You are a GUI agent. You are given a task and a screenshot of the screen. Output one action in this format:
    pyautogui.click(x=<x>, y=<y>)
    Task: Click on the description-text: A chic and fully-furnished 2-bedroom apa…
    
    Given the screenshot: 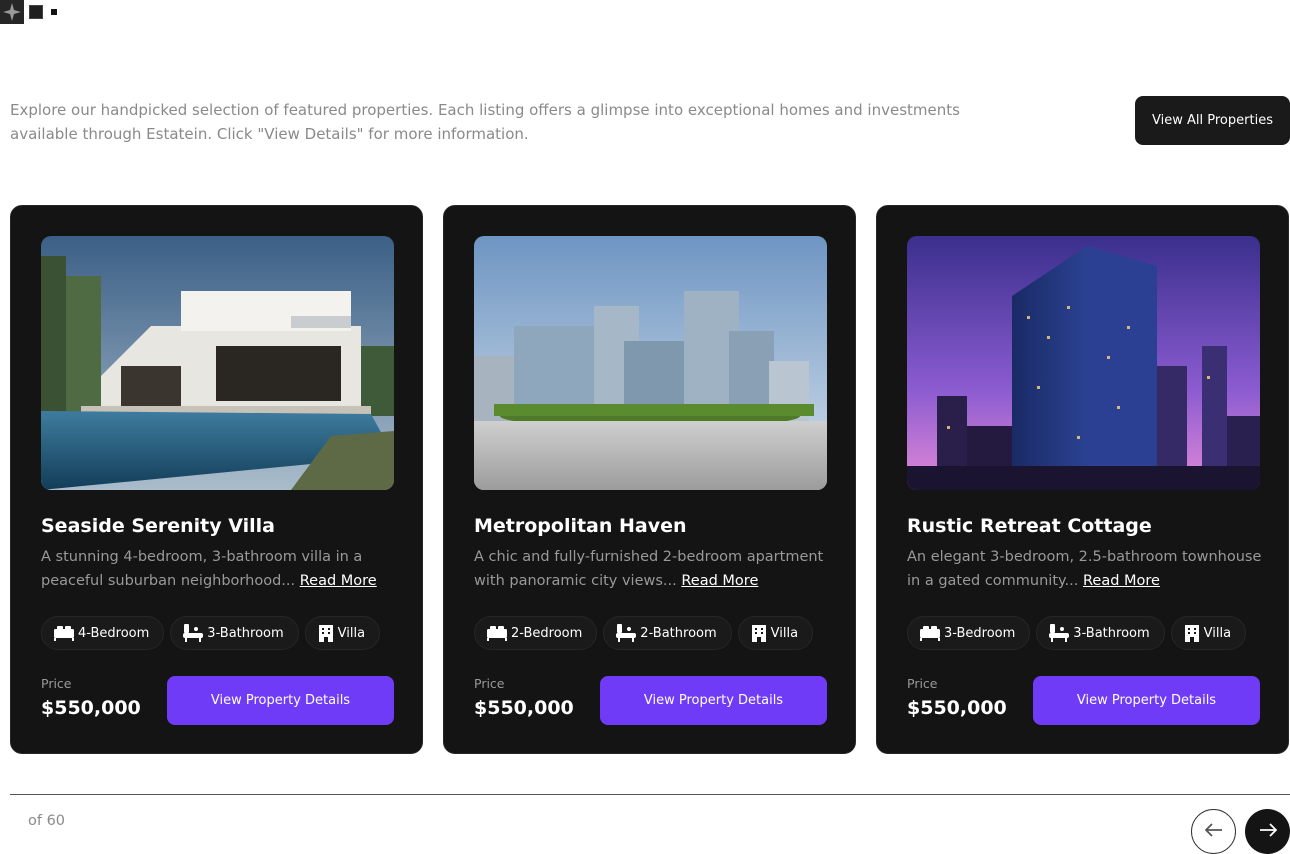 What is the action you would take?
    pyautogui.click(x=649, y=569)
    